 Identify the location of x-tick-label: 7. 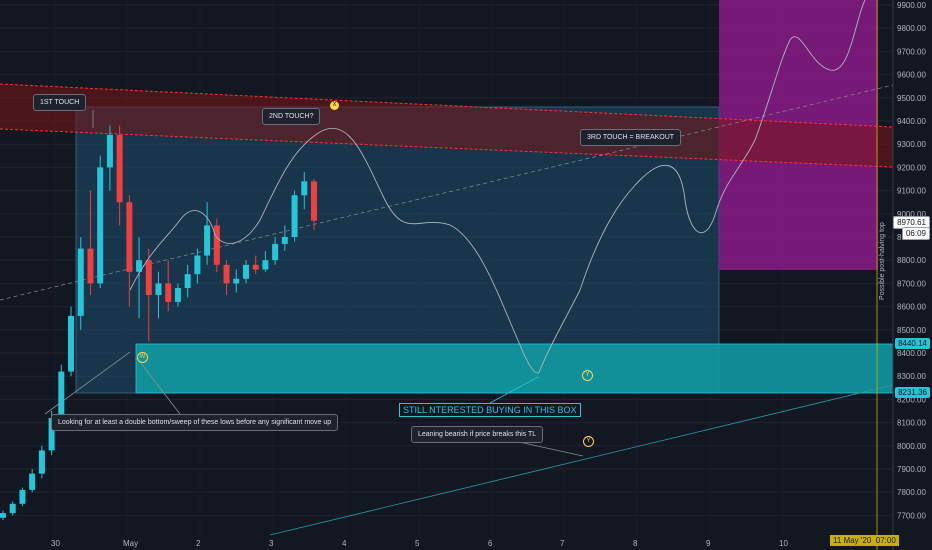
(562, 543).